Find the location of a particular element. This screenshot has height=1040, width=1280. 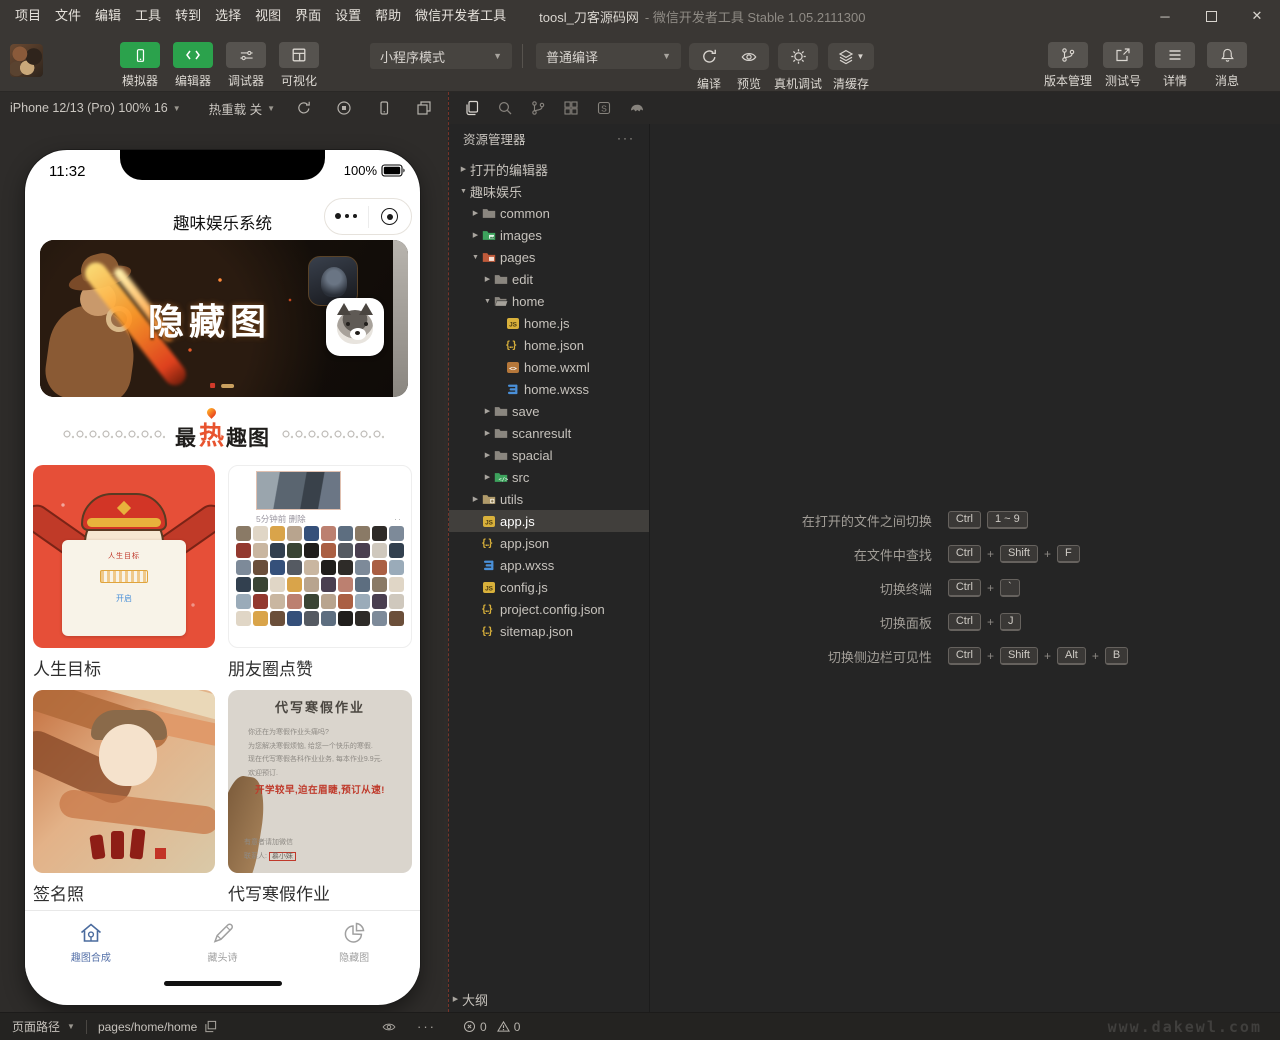

tree-item-config.js: JS config.js is located at coordinates (549, 587).